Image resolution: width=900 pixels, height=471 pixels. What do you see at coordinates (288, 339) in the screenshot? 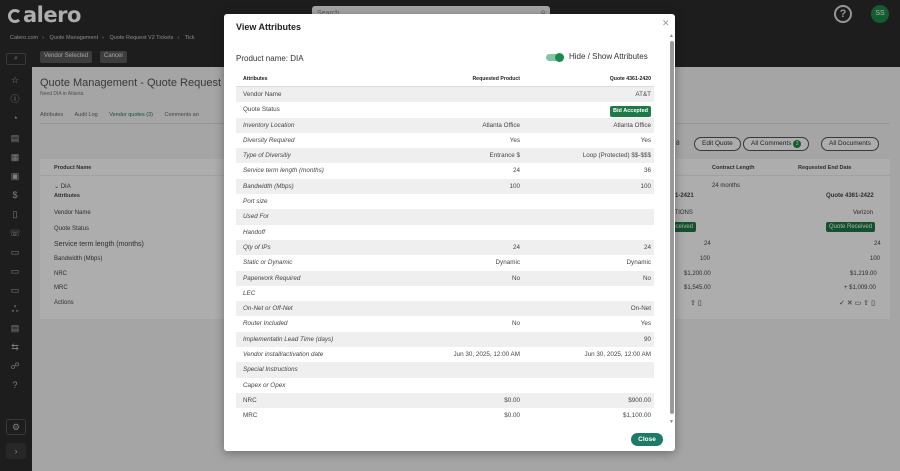
I see `attribute-label: Implementatin Lead Time (days)` at bounding box center [288, 339].